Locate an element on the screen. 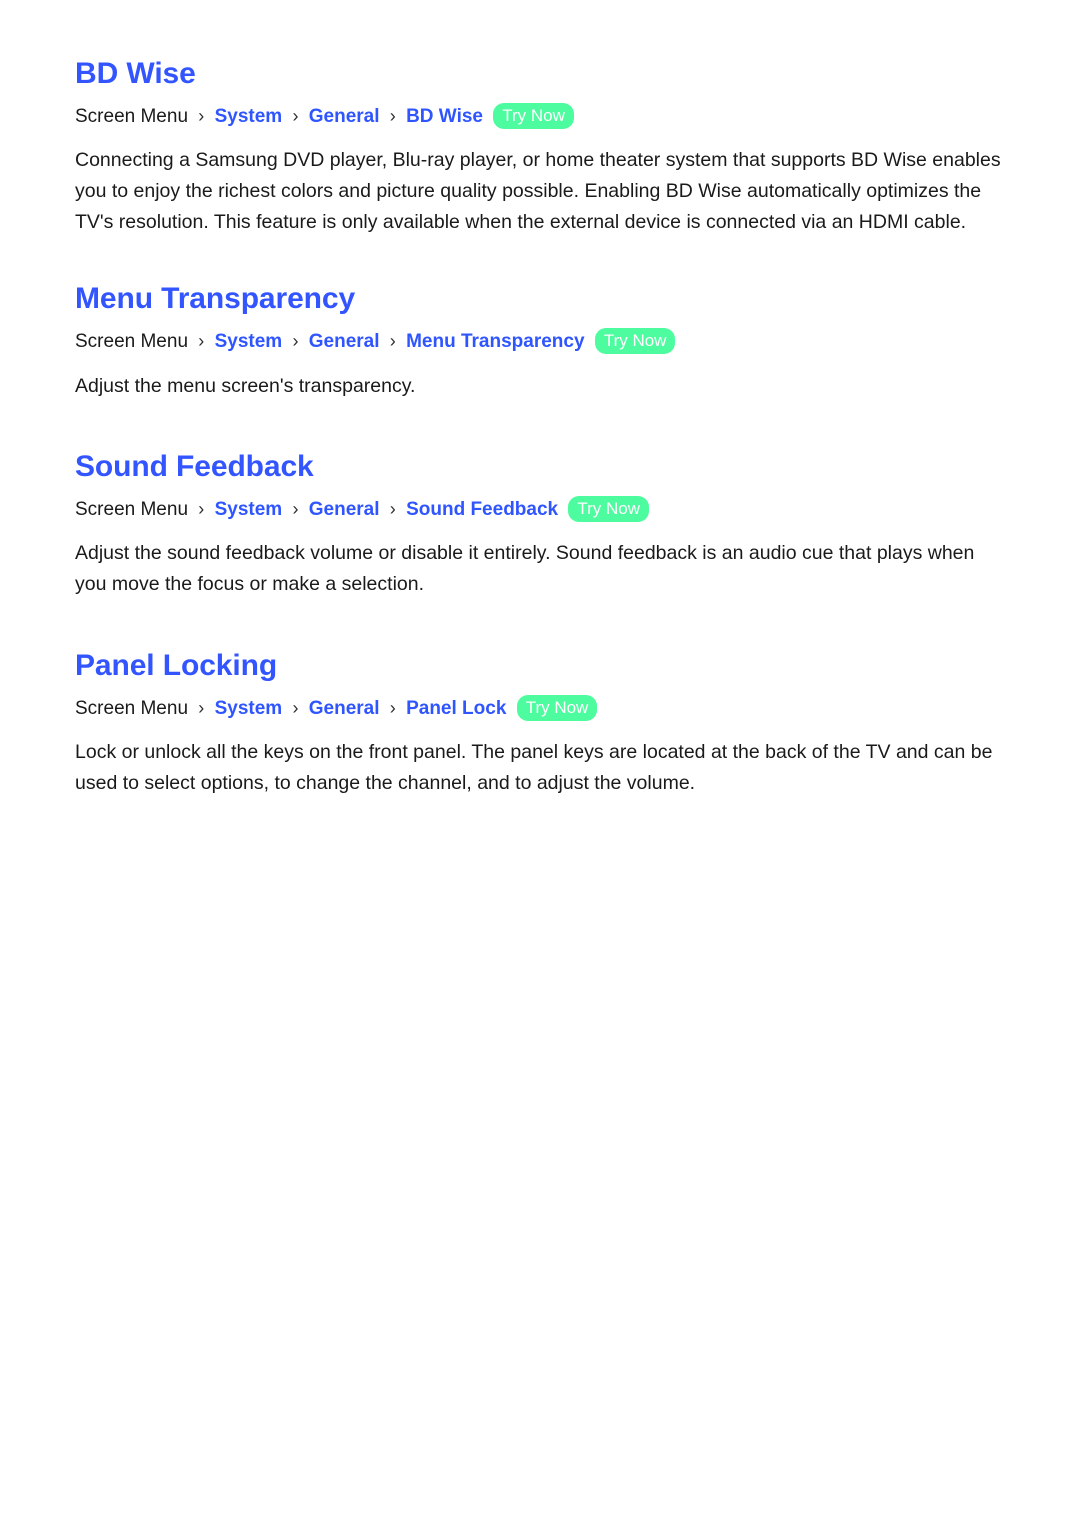 The image size is (1080, 1527). page-title-sound-feedback: Sound Feedback is located at coordinates (194, 467).